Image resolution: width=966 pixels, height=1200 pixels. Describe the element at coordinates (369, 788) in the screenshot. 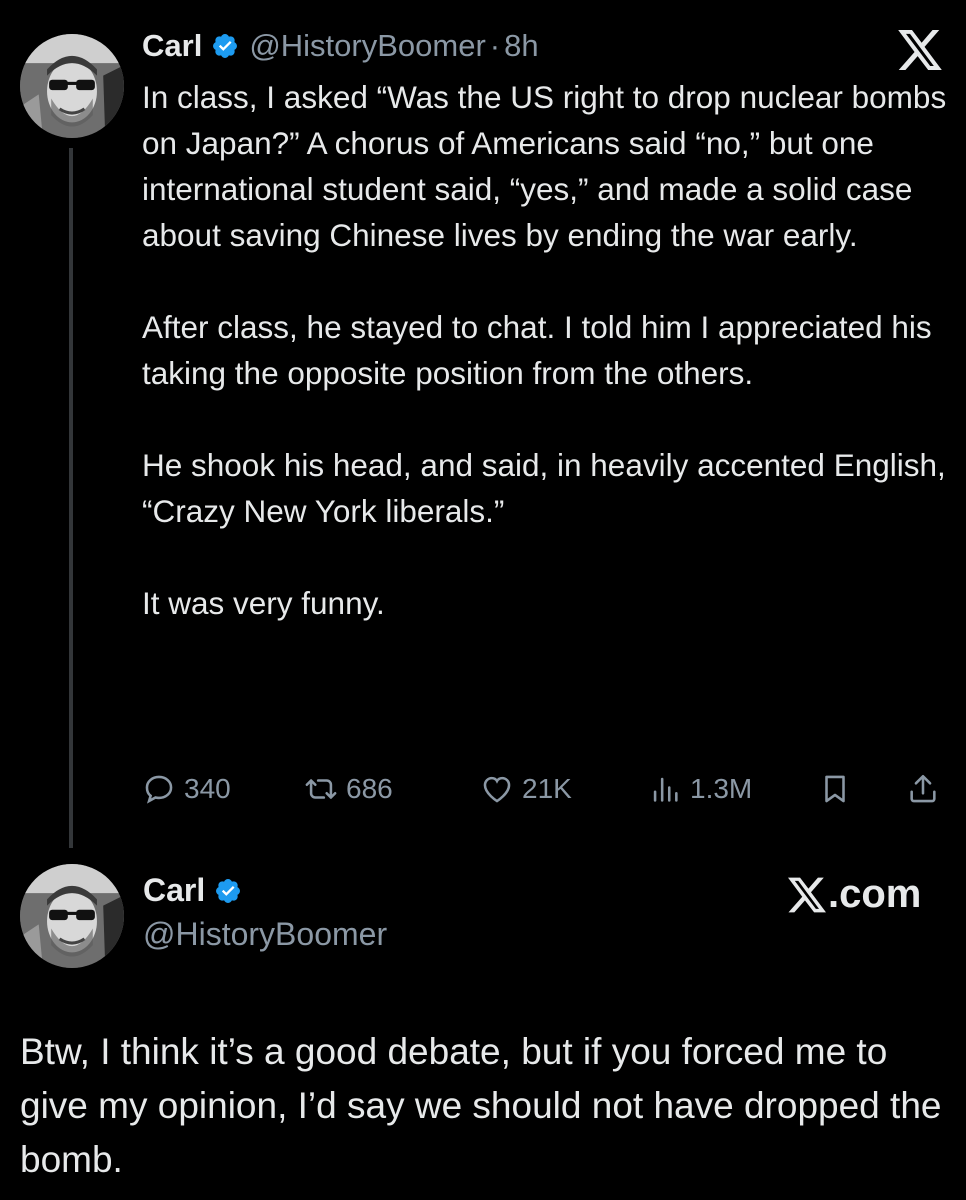

I see `repost-count: 686` at that location.